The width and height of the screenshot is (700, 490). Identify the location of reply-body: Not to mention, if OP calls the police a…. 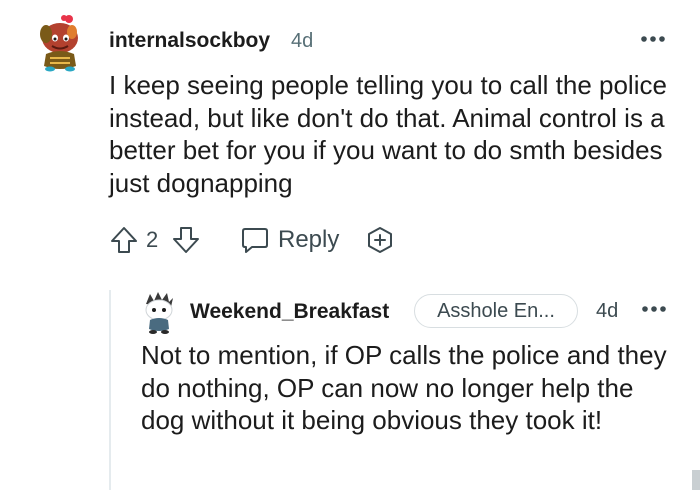
(404, 387).